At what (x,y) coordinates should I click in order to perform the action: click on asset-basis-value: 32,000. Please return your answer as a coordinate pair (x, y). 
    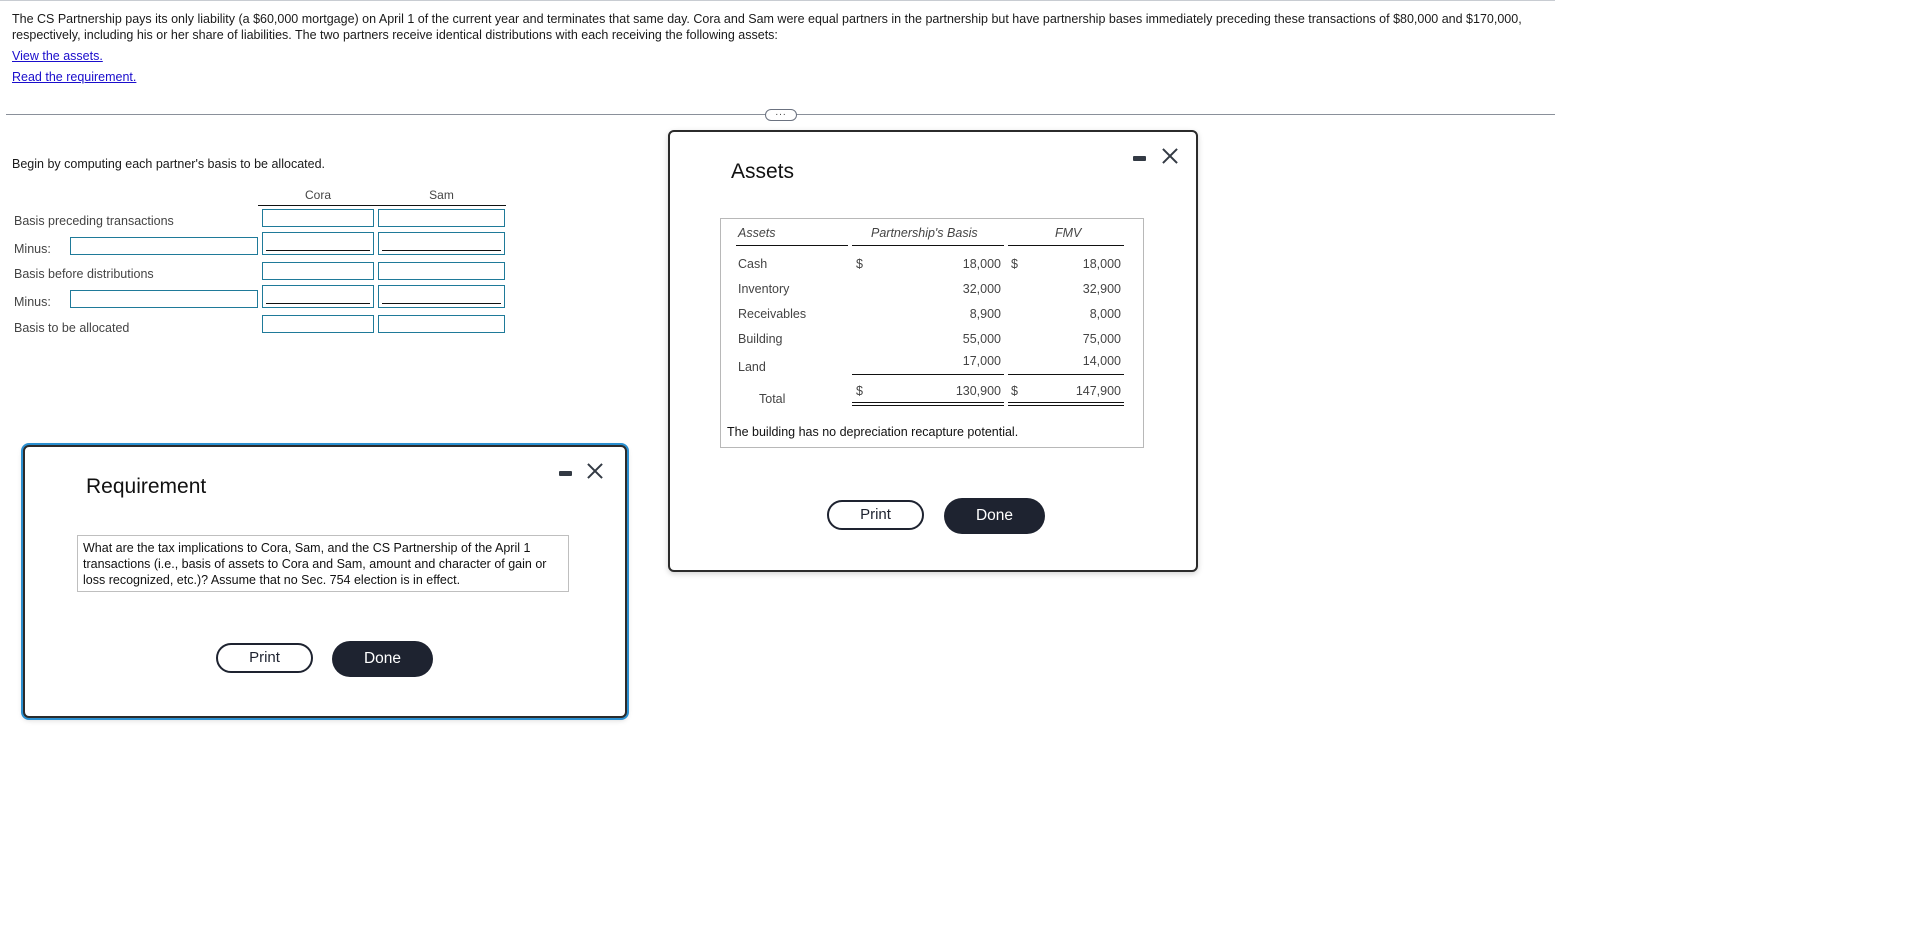
    Looking at the image, I should click on (981, 289).